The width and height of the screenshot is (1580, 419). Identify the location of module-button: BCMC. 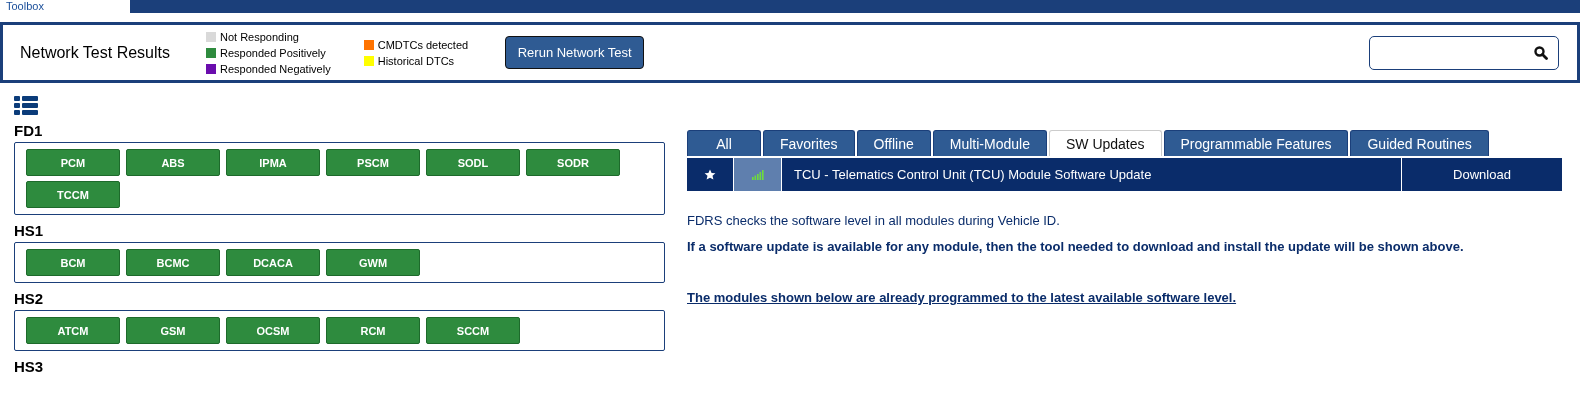
(173, 262).